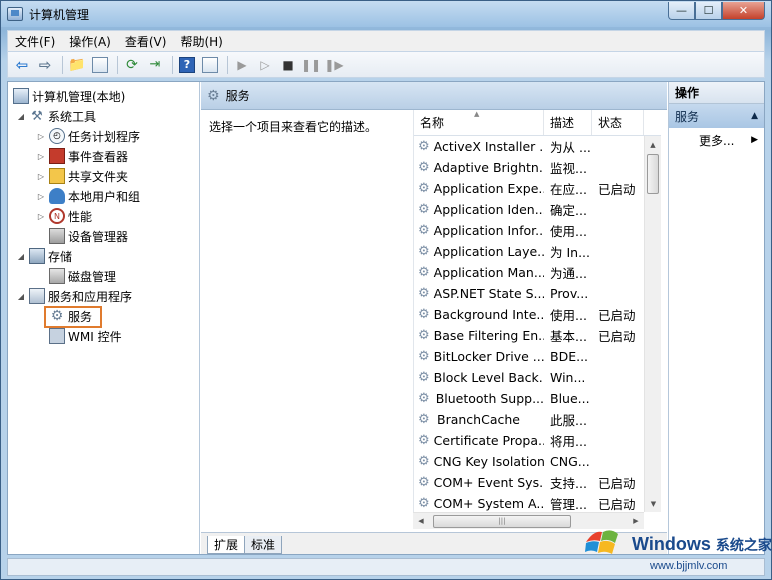  Describe the element at coordinates (100, 65) in the screenshot. I see `show-hide-tree-icon` at that location.